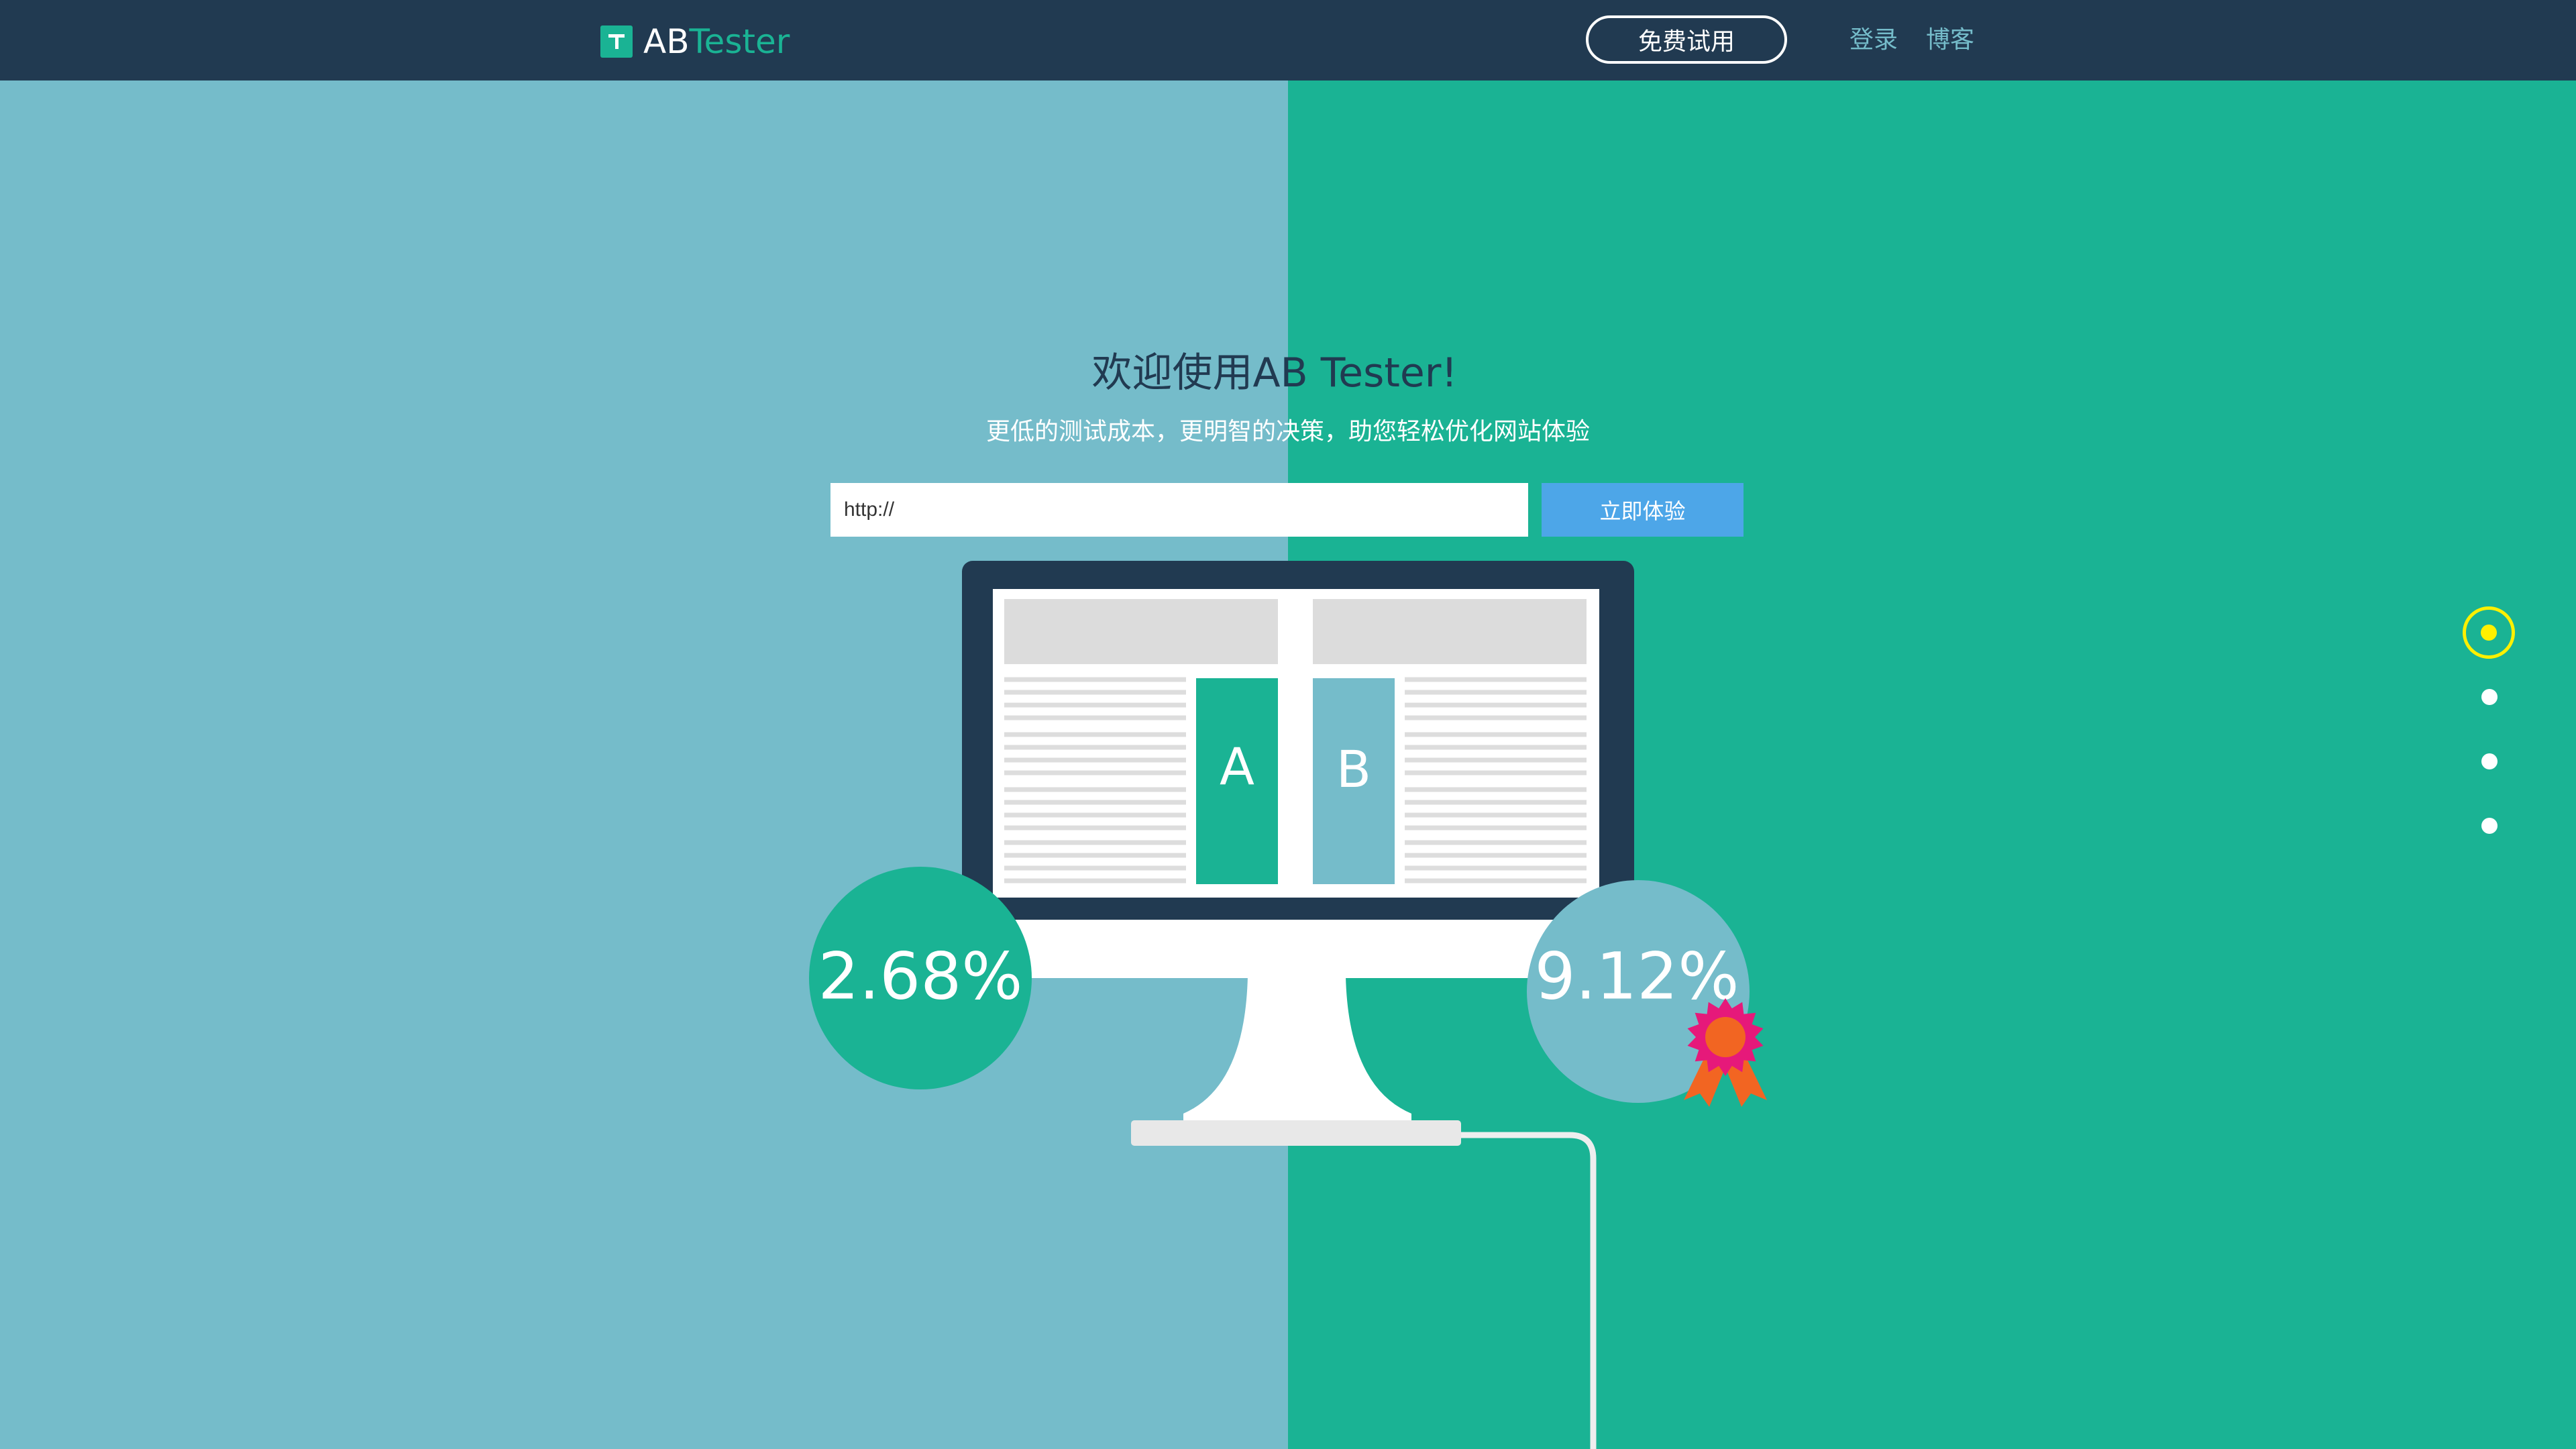 This screenshot has height=1449, width=2576. What do you see at coordinates (1296, 1133) in the screenshot?
I see `monitor-base` at bounding box center [1296, 1133].